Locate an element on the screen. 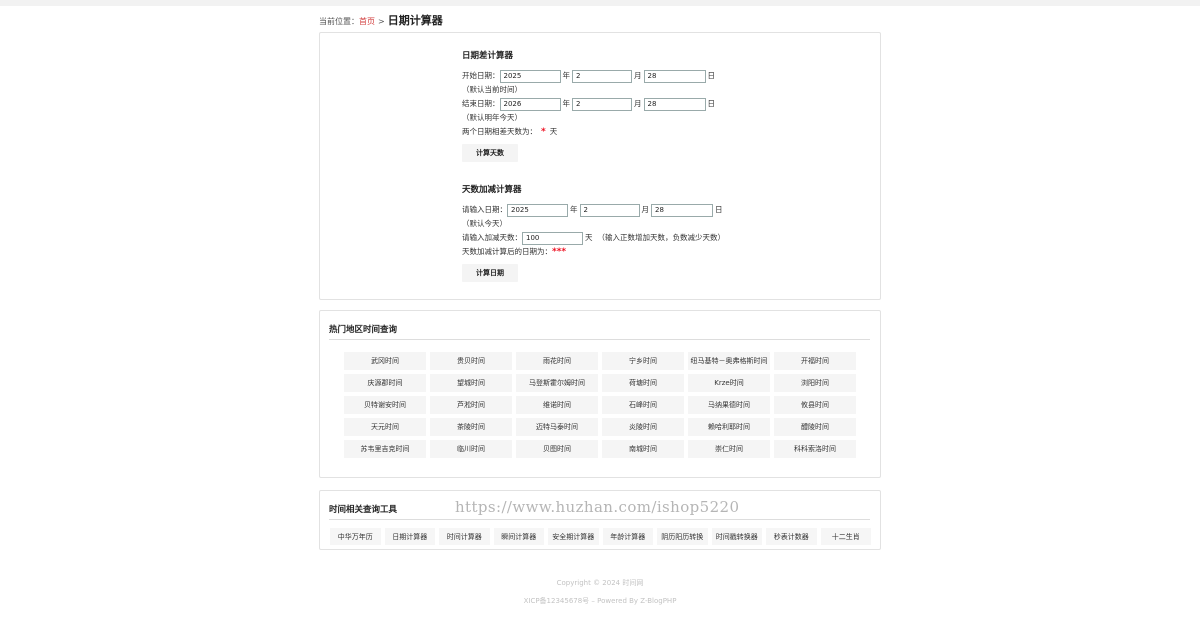 The width and height of the screenshot is (1200, 622). tool-link: 秒表计数器 is located at coordinates (791, 536).